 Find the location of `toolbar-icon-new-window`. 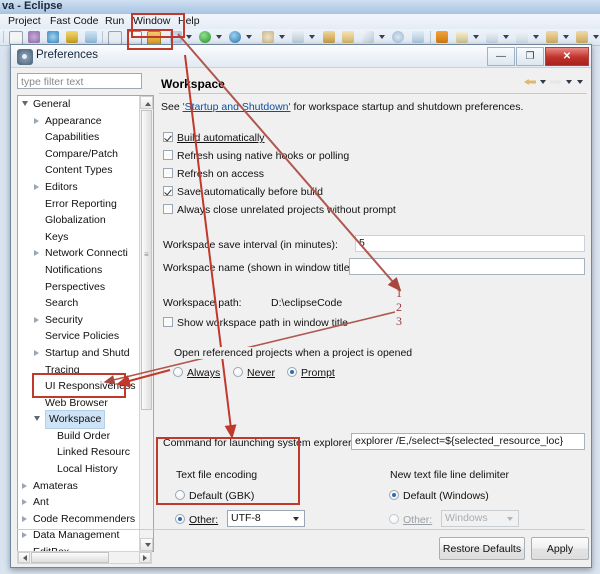

toolbar-icon-new-window is located at coordinates (135, 38).